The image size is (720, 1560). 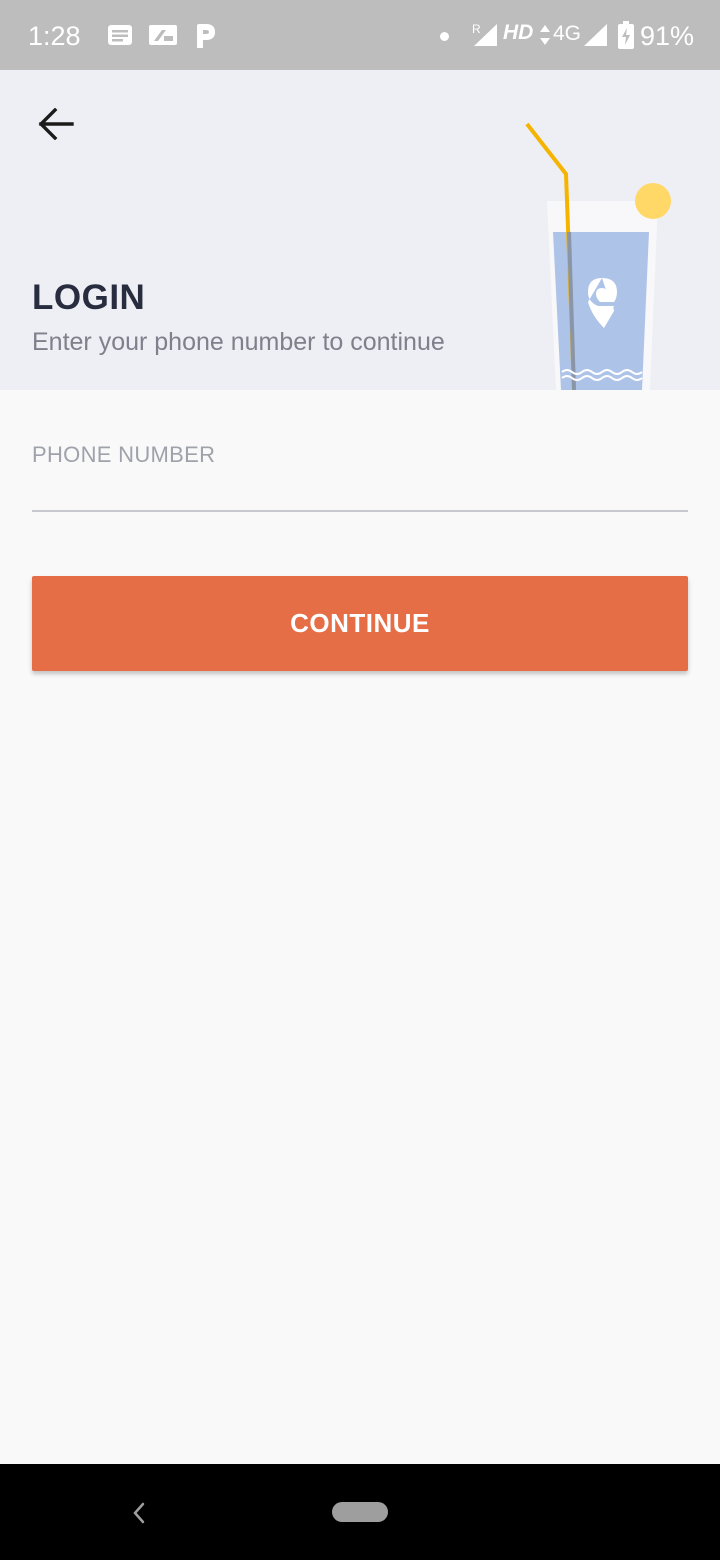 What do you see at coordinates (595, 250) in the screenshot?
I see `drink-glass-illustration` at bounding box center [595, 250].